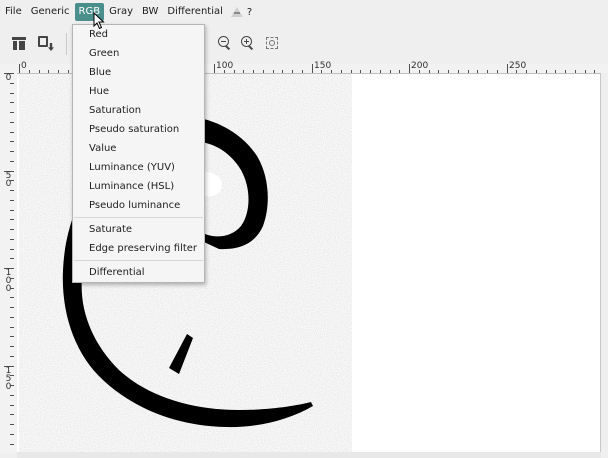 The height and width of the screenshot is (458, 608). Describe the element at coordinates (138, 53) in the screenshot. I see `menu-option-green: Green` at that location.